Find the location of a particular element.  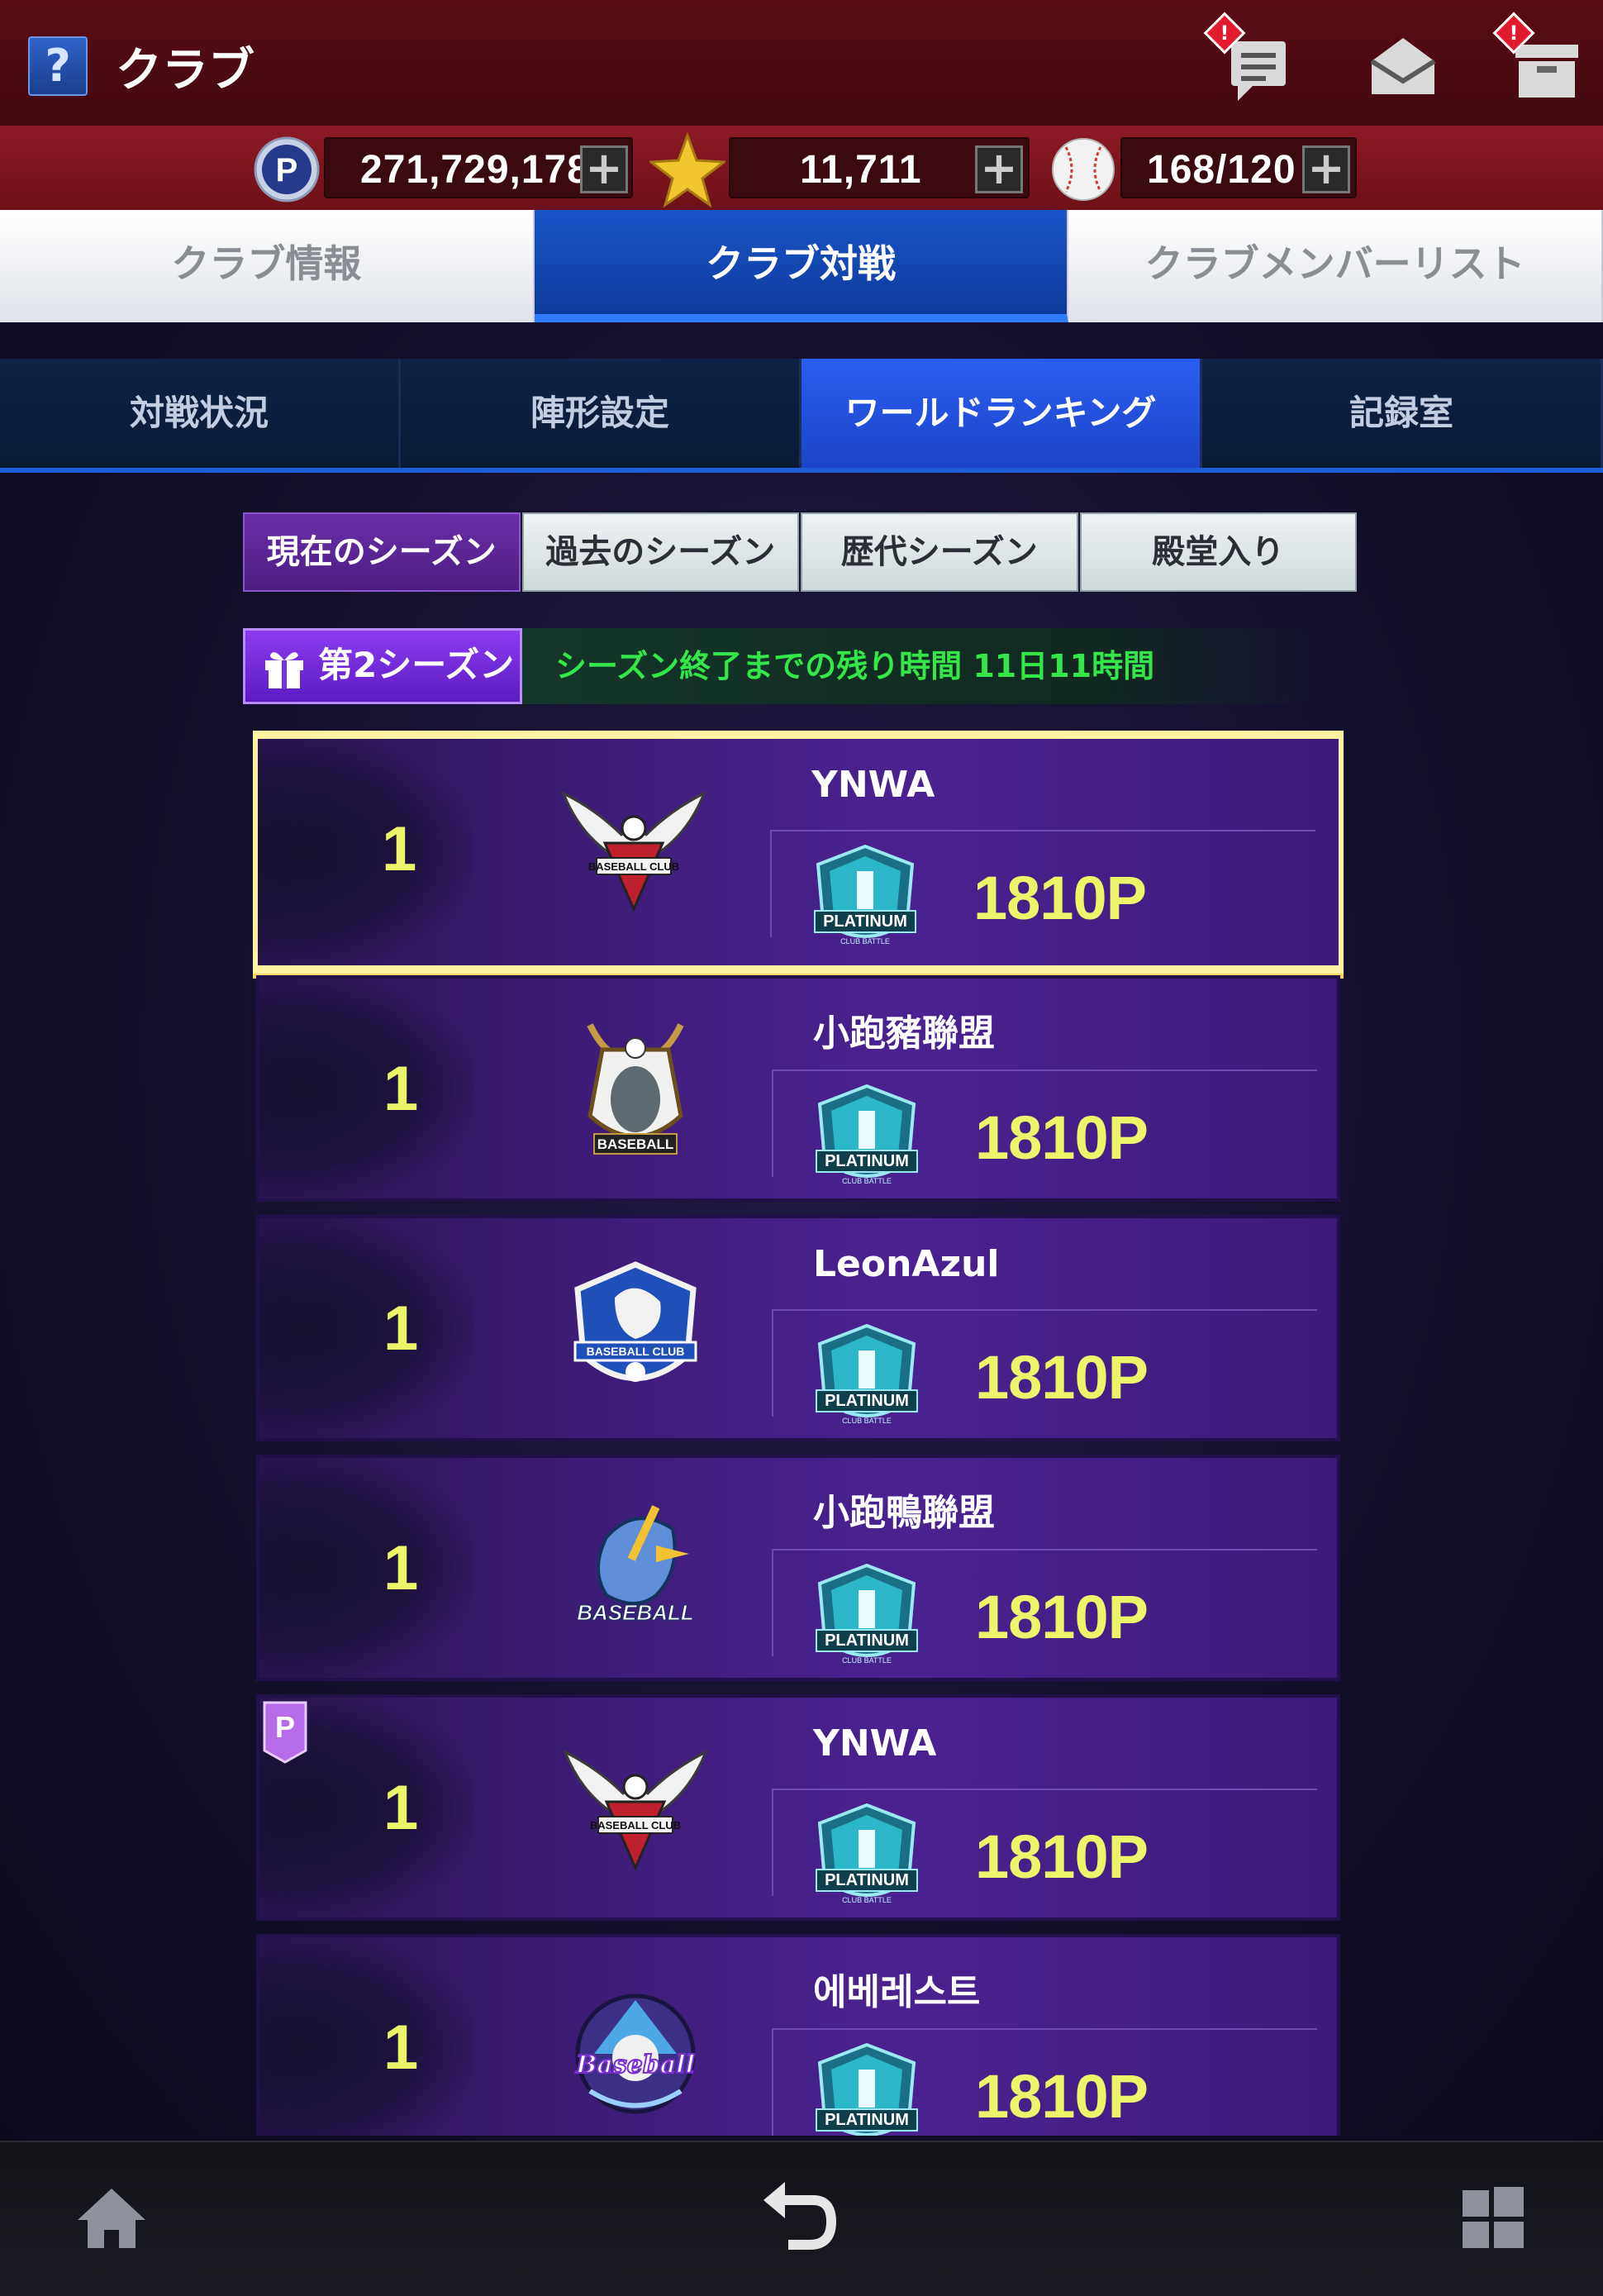

tab-club-member-list: クラブメンバーリスト is located at coordinates (1335, 266).